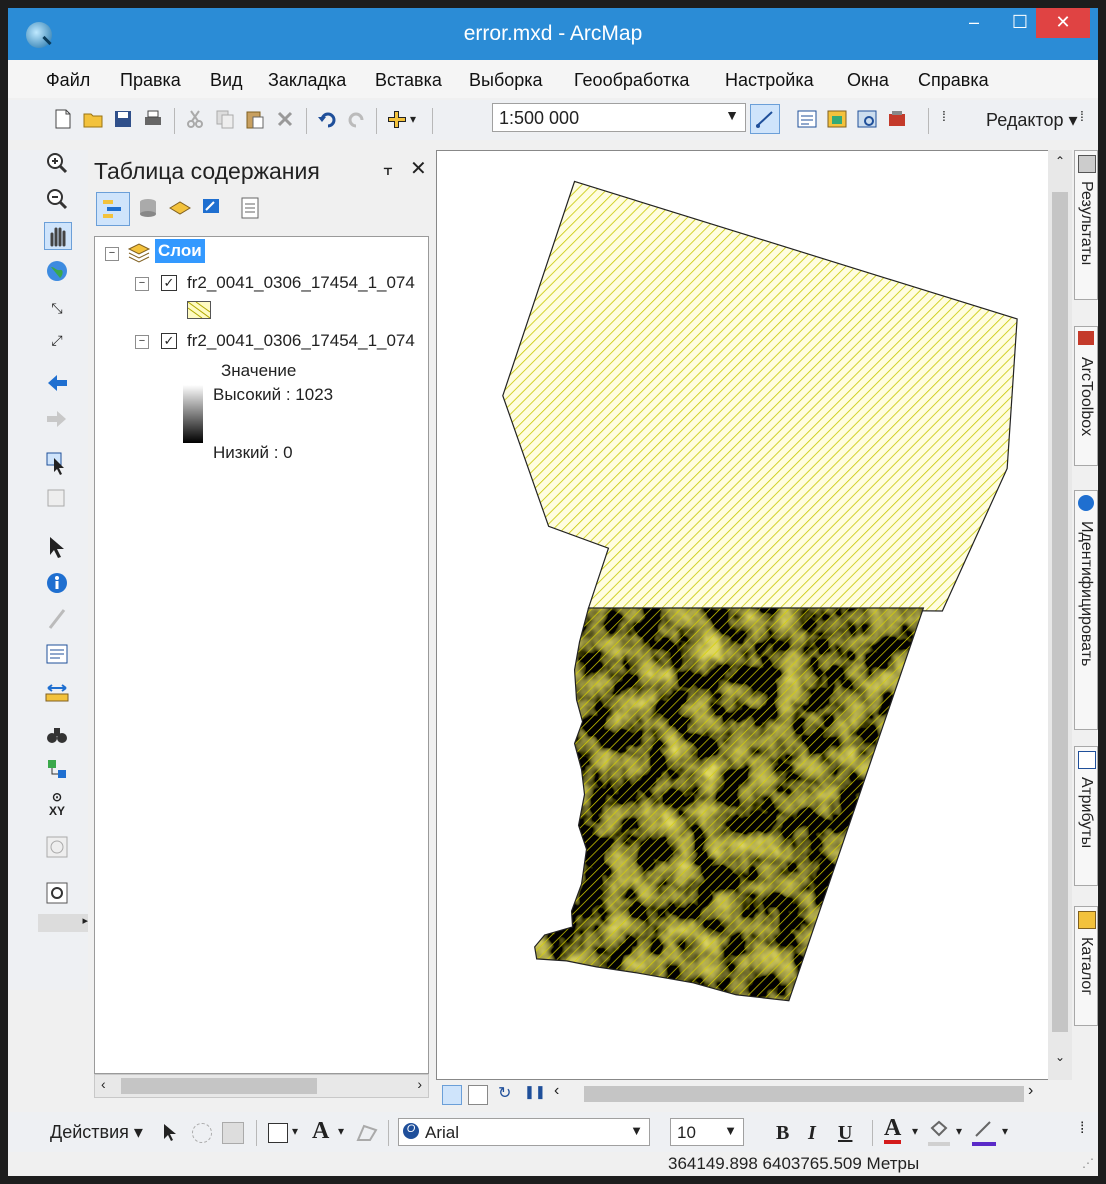 Image resolution: width=1106 pixels, height=1184 pixels. I want to click on italic-button: I, so click(812, 1133).